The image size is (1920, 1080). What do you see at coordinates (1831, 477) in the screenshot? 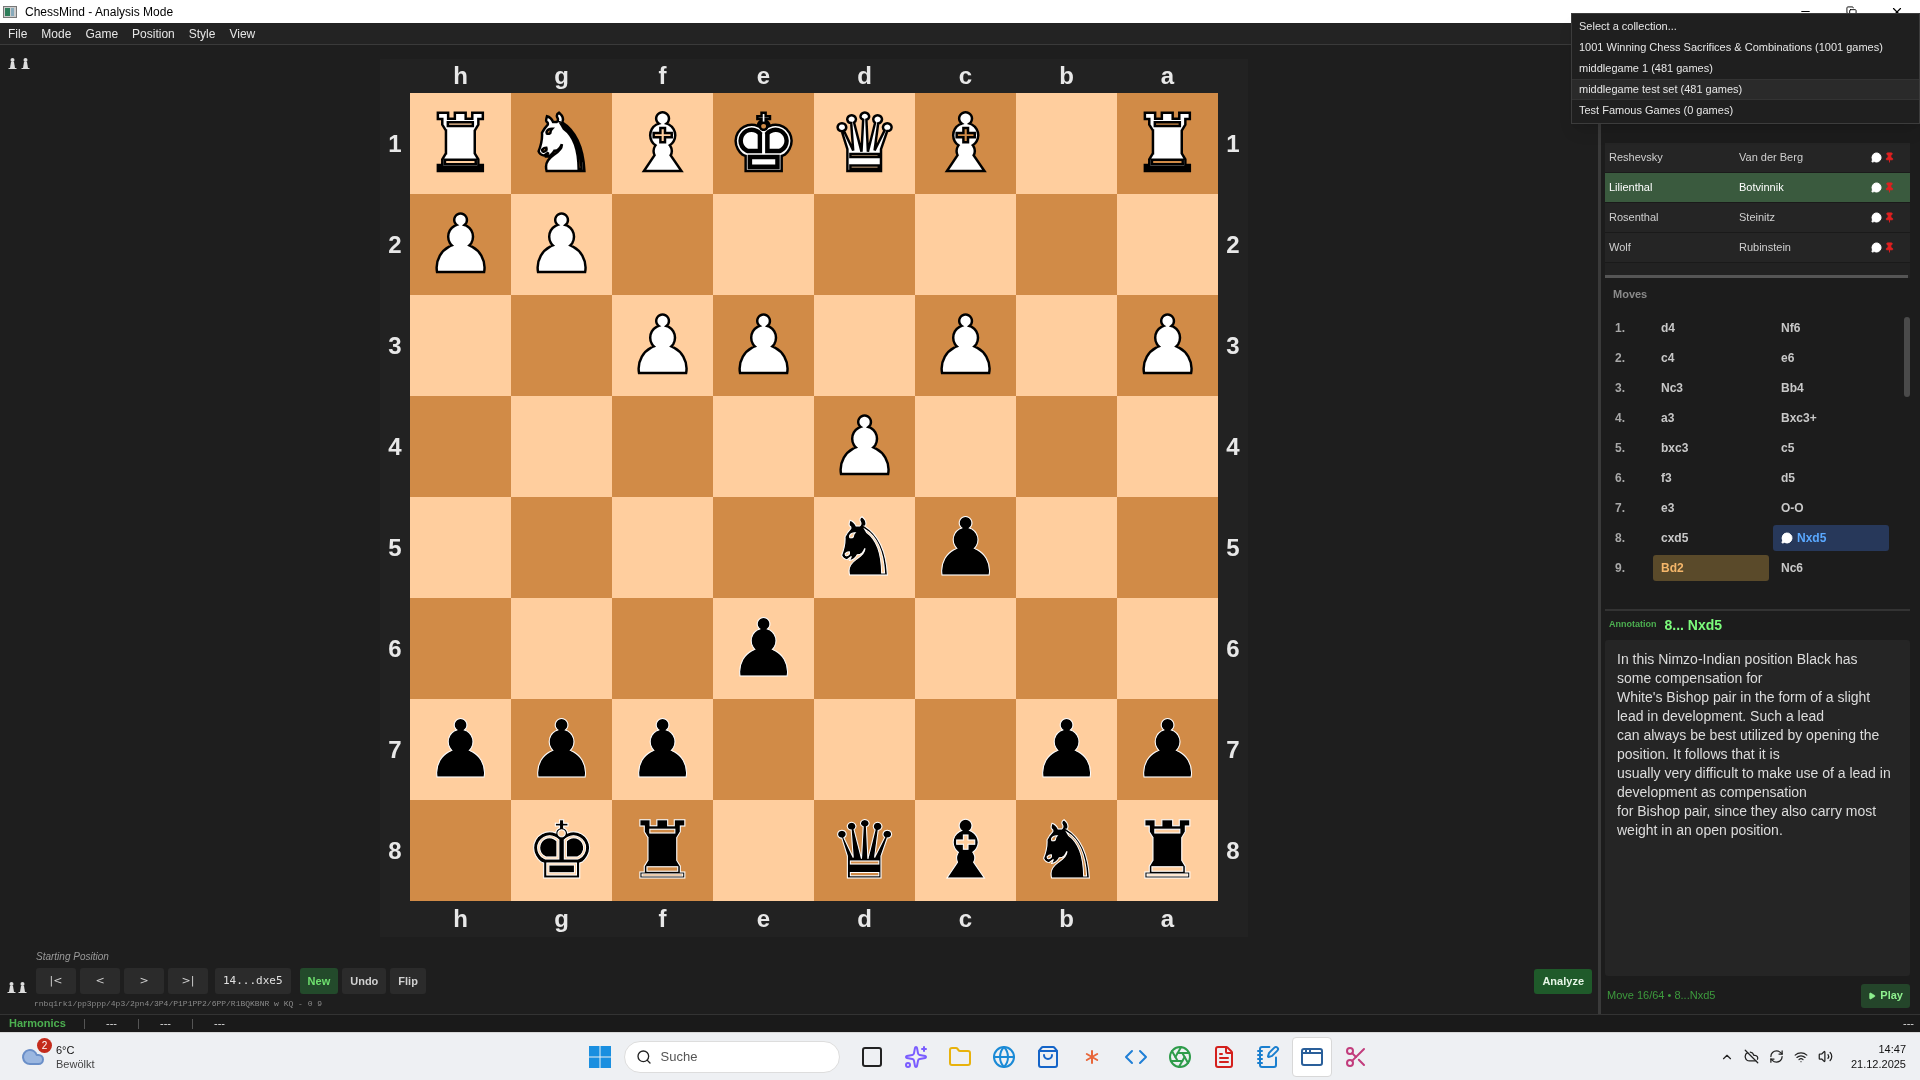
I see `move-button: d5` at bounding box center [1831, 477].